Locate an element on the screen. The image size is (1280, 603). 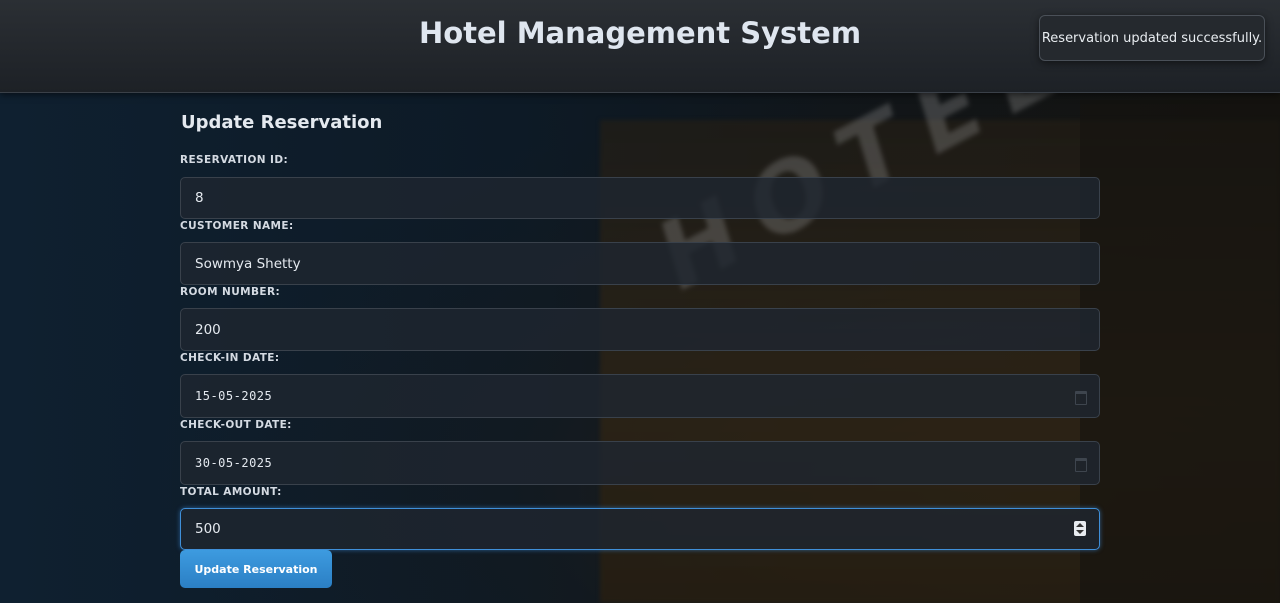
total-amount-input: 500 is located at coordinates (640, 529).